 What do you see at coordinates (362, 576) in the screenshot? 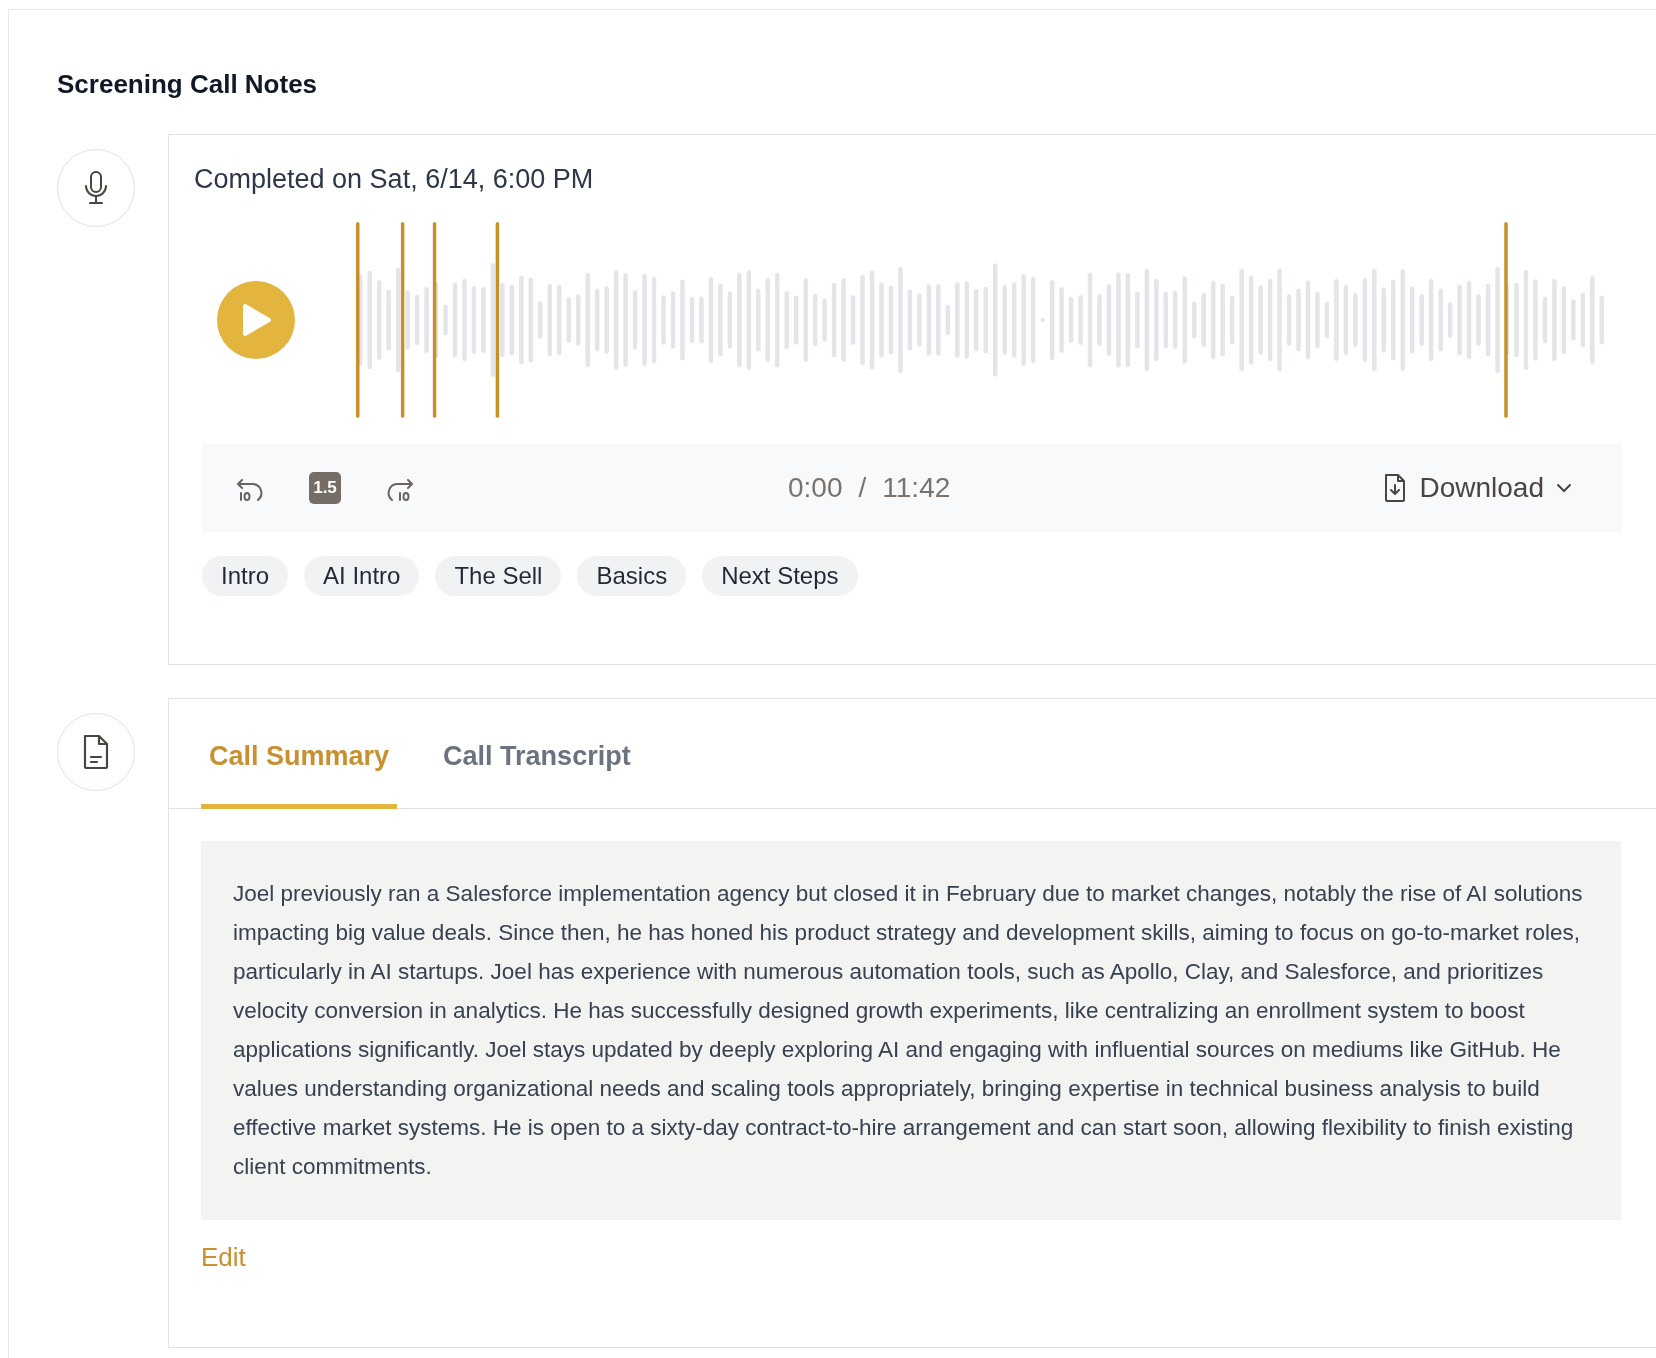
I see `chapter-chip: AI Intro` at bounding box center [362, 576].